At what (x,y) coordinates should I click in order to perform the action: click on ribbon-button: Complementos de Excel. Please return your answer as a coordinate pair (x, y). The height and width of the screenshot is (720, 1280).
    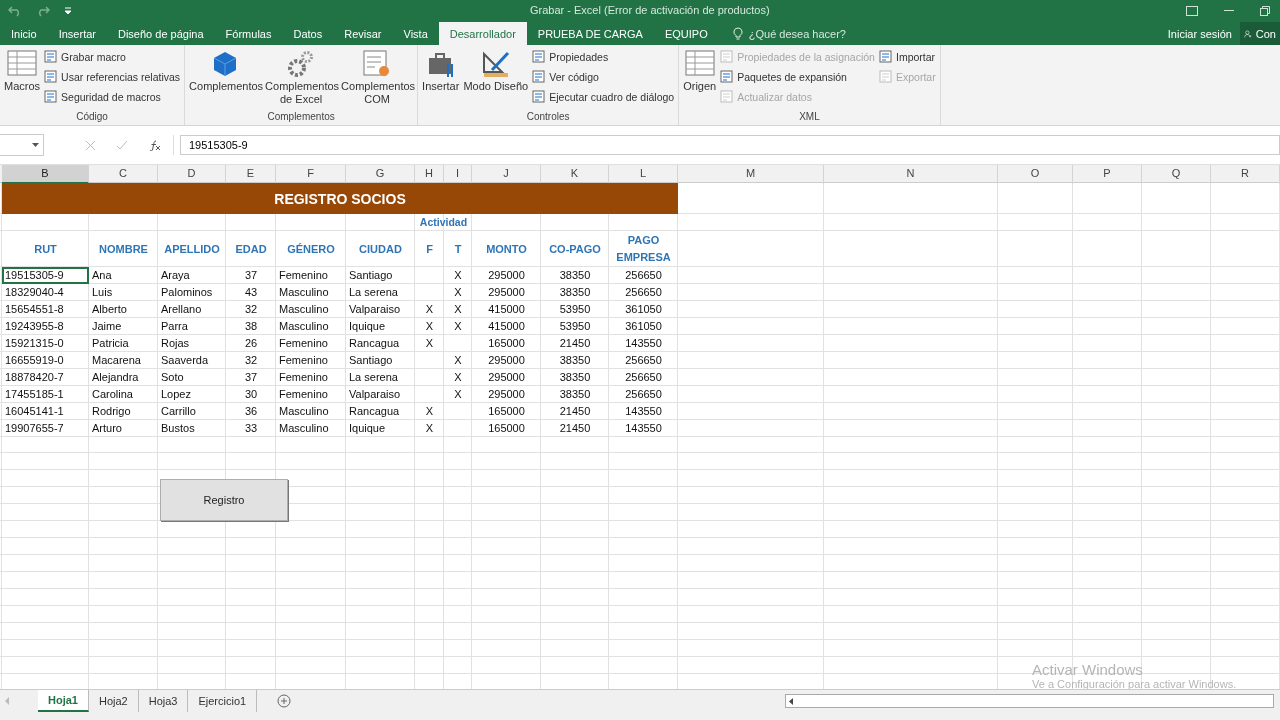
    Looking at the image, I should click on (301, 79).